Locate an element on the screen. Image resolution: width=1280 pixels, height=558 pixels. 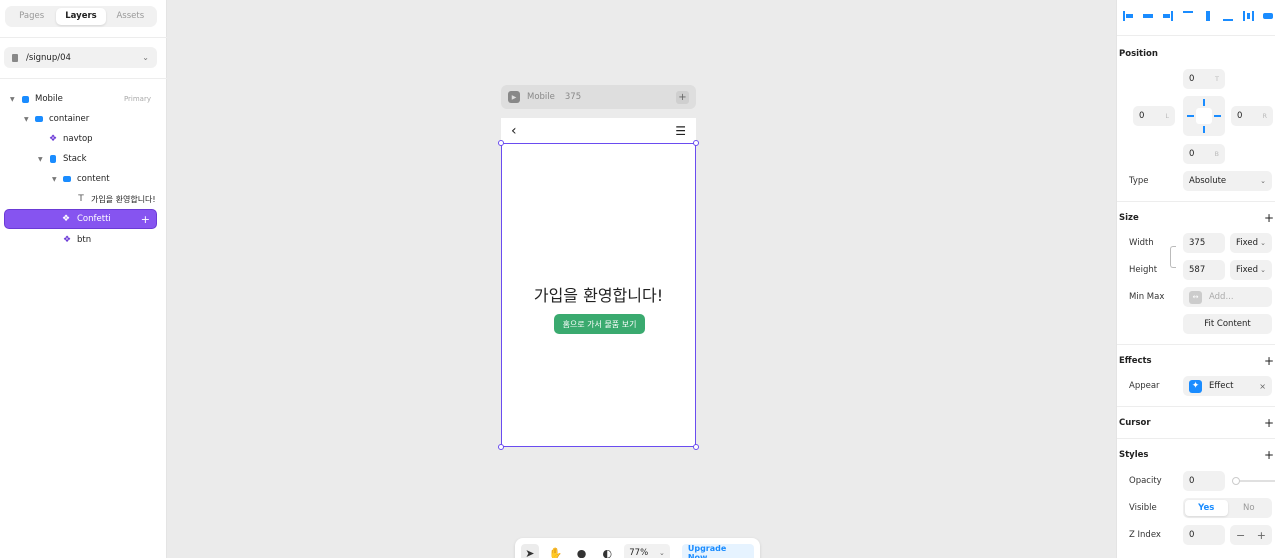
resize-handle-bl is located at coordinates (501, 447).